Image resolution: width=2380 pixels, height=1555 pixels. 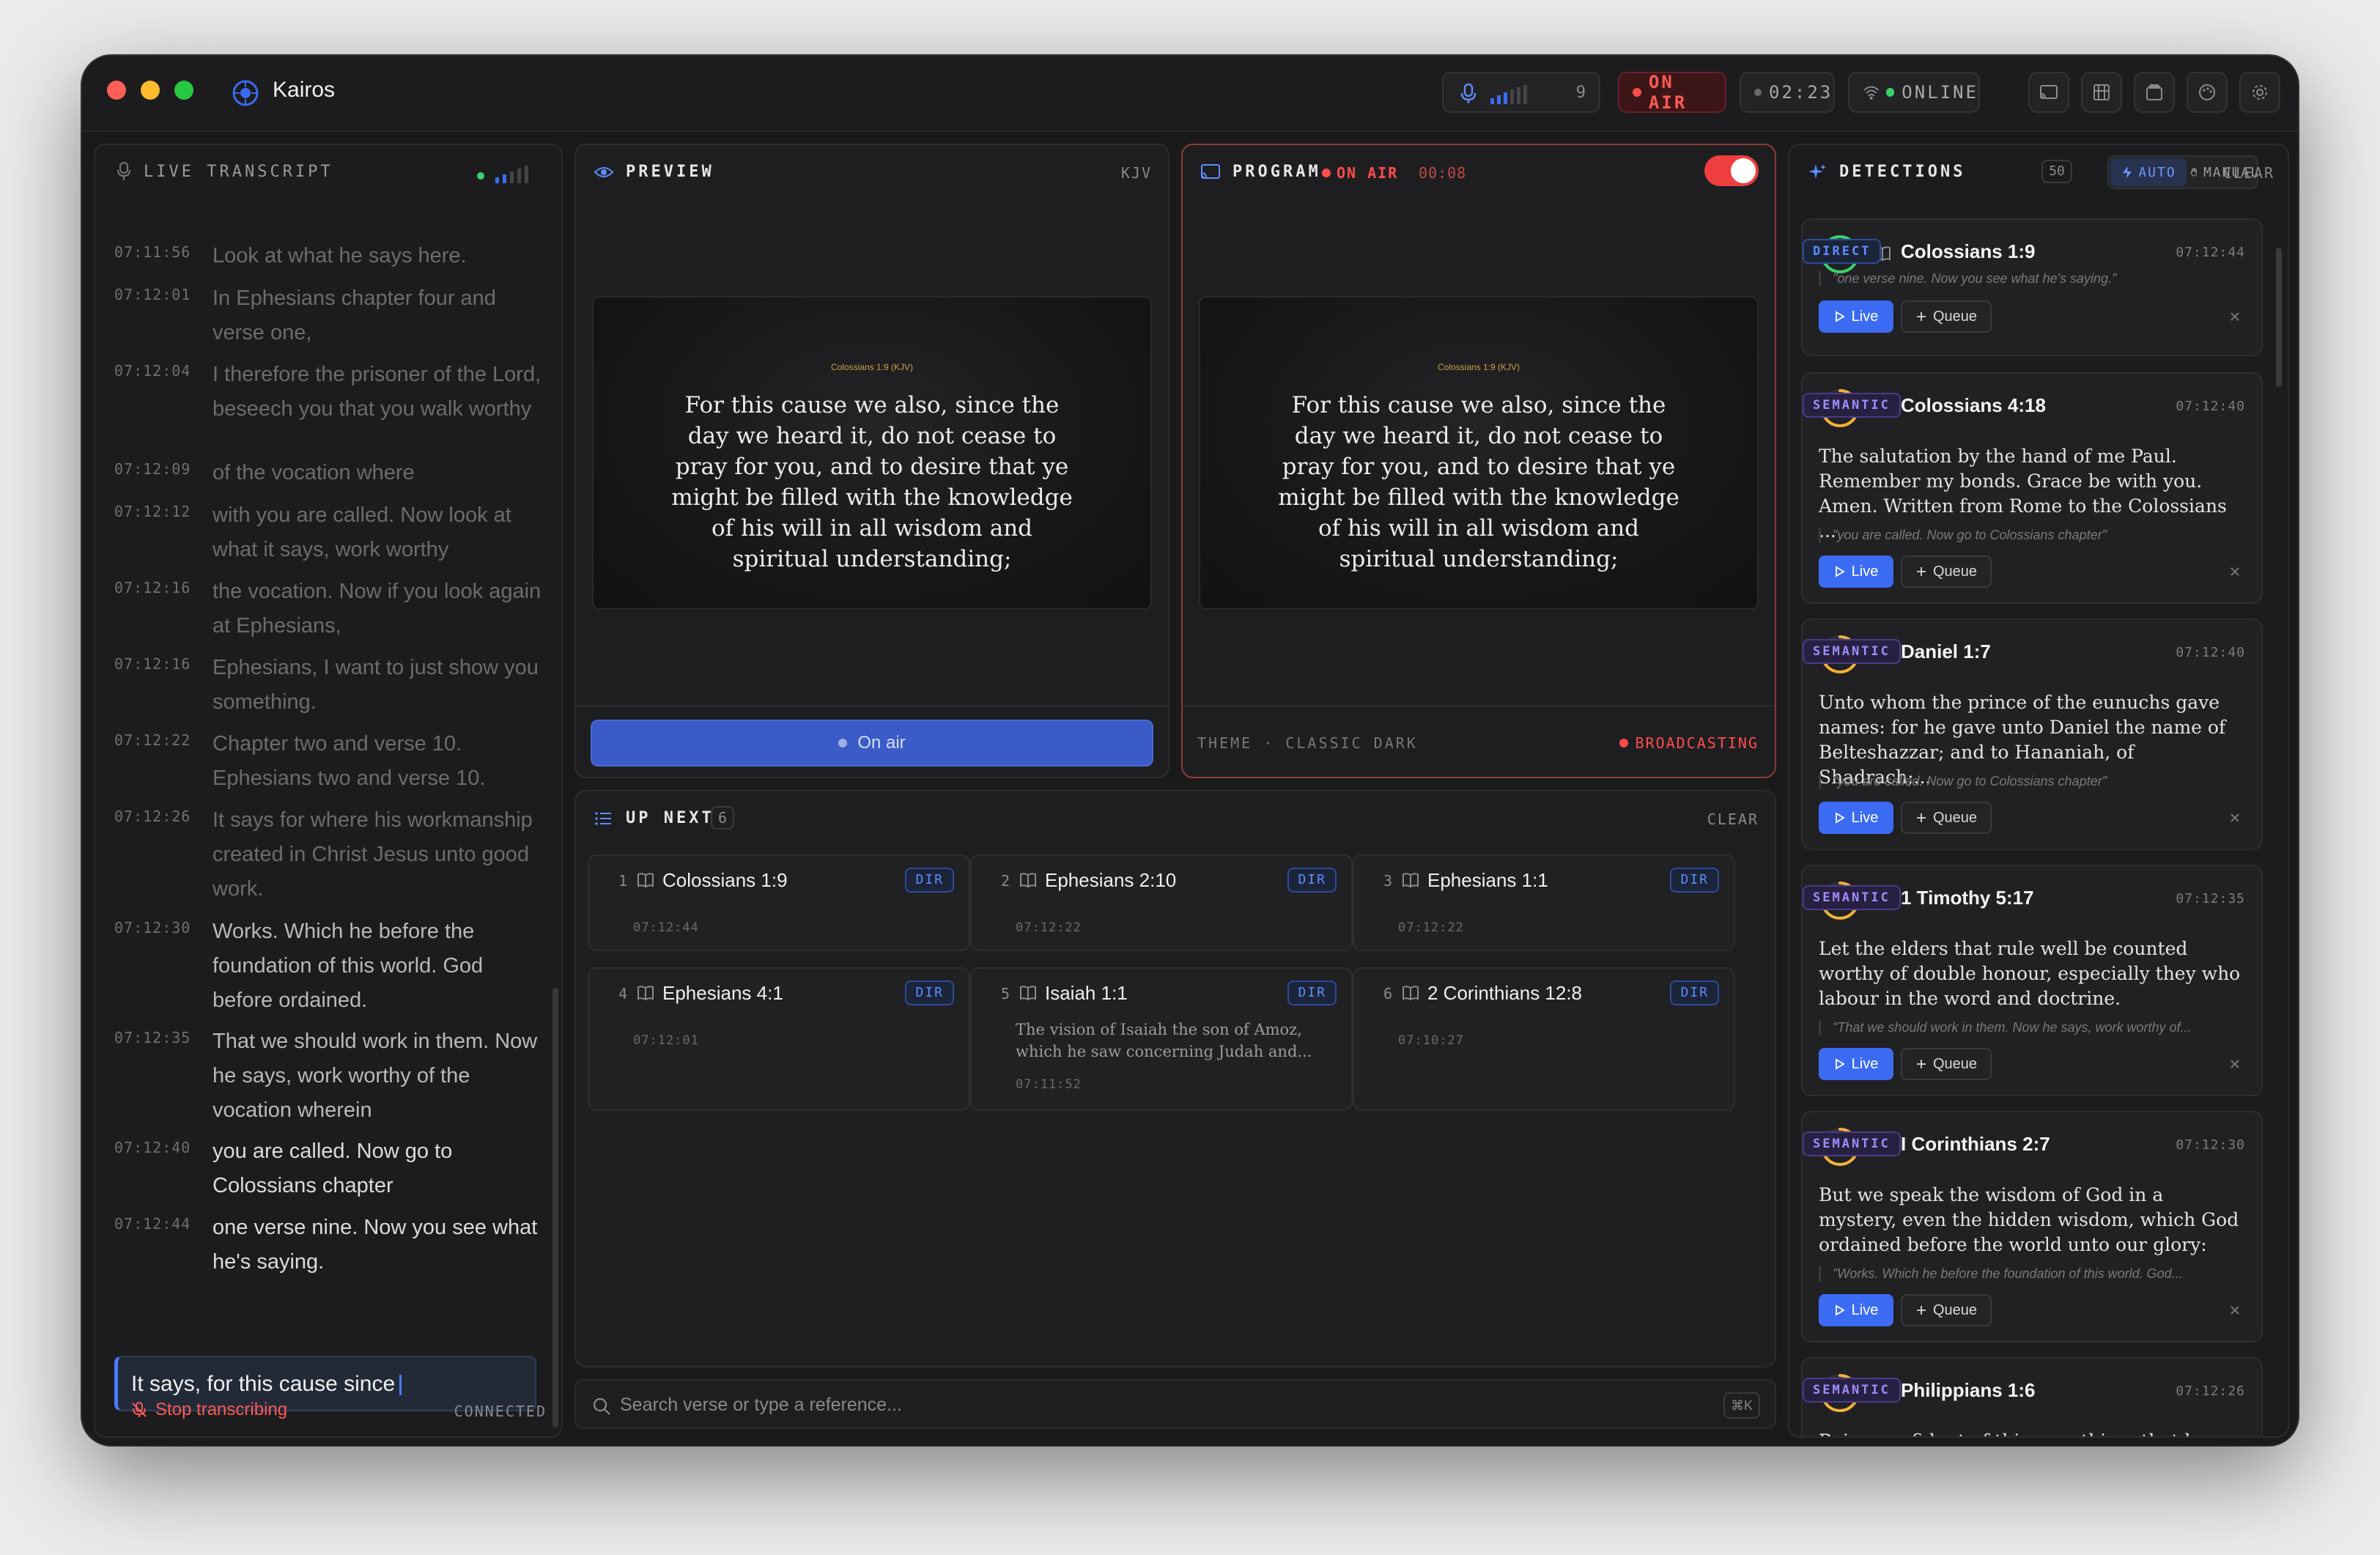 What do you see at coordinates (601, 1406) in the screenshot?
I see `search-icon` at bounding box center [601, 1406].